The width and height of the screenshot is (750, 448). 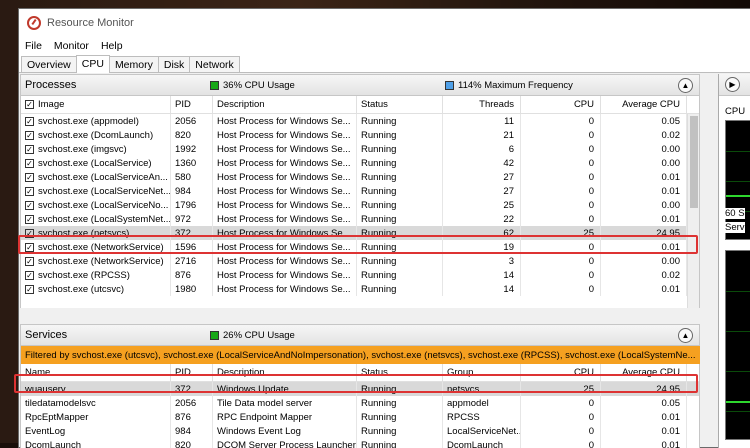 I want to click on window-title: Resource Monitor, so click(x=90, y=23).